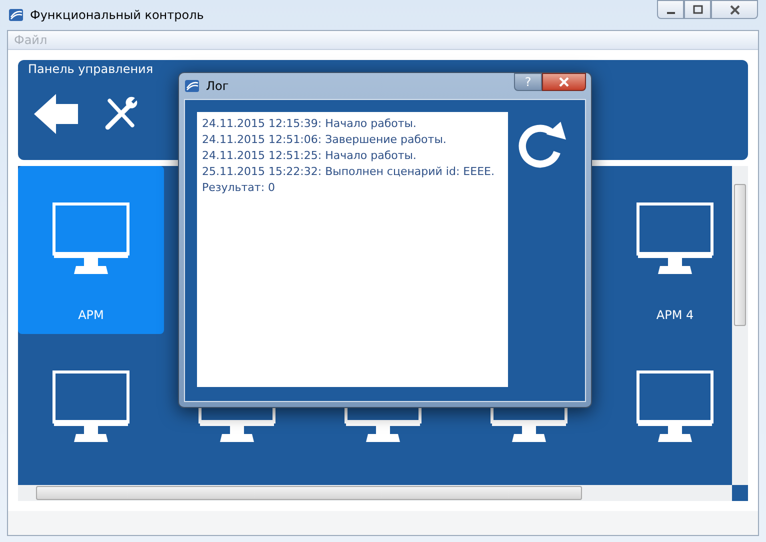  Describe the element at coordinates (91, 69) in the screenshot. I see `panel-title: Панель управления` at that location.